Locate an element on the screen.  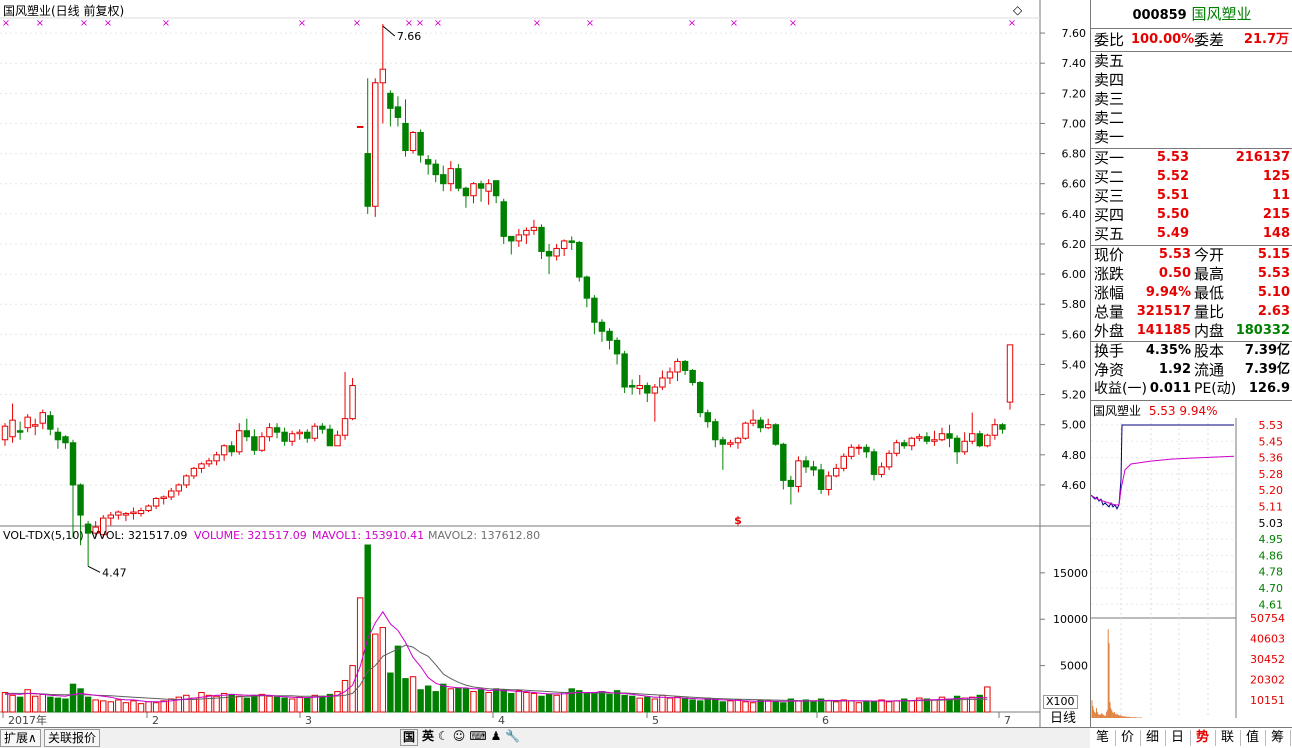
low-marker-label: 4.47 is located at coordinates (114, 572).